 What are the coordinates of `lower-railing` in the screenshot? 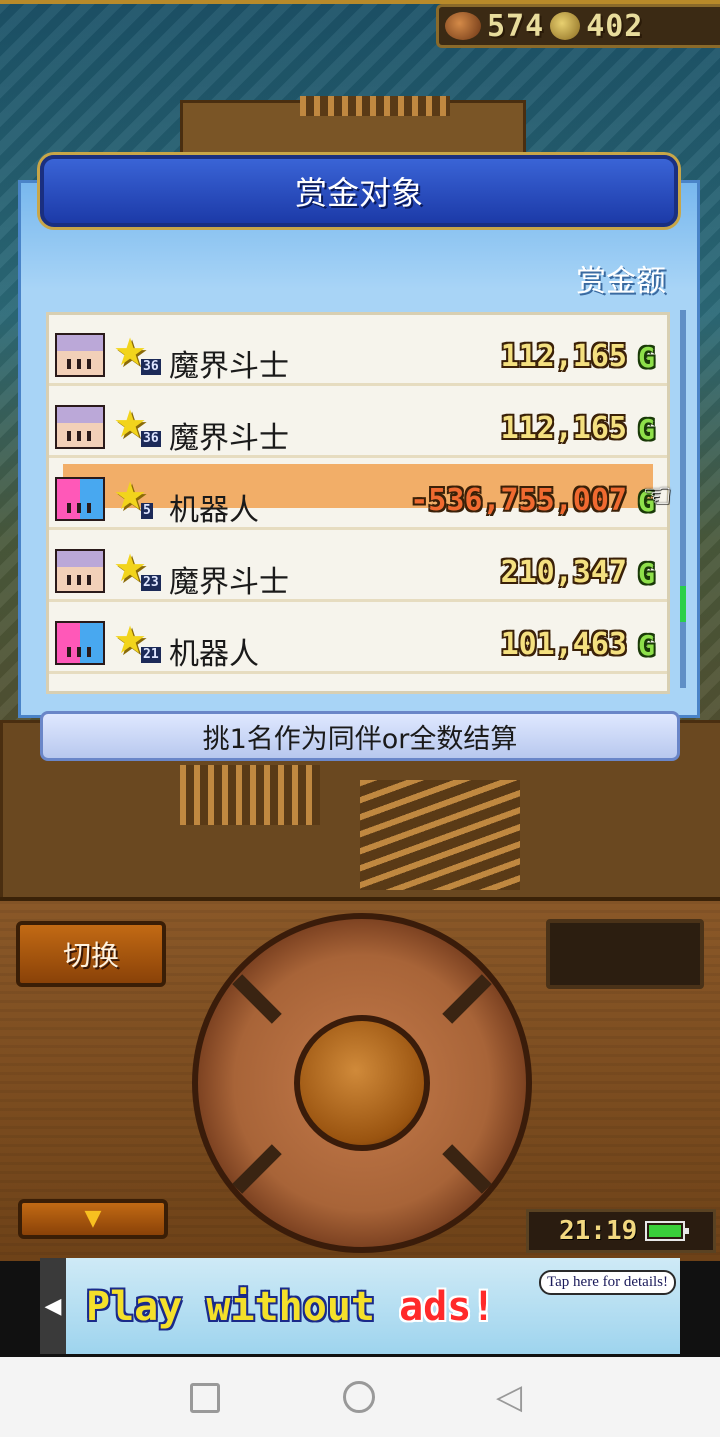 It's located at (250, 795).